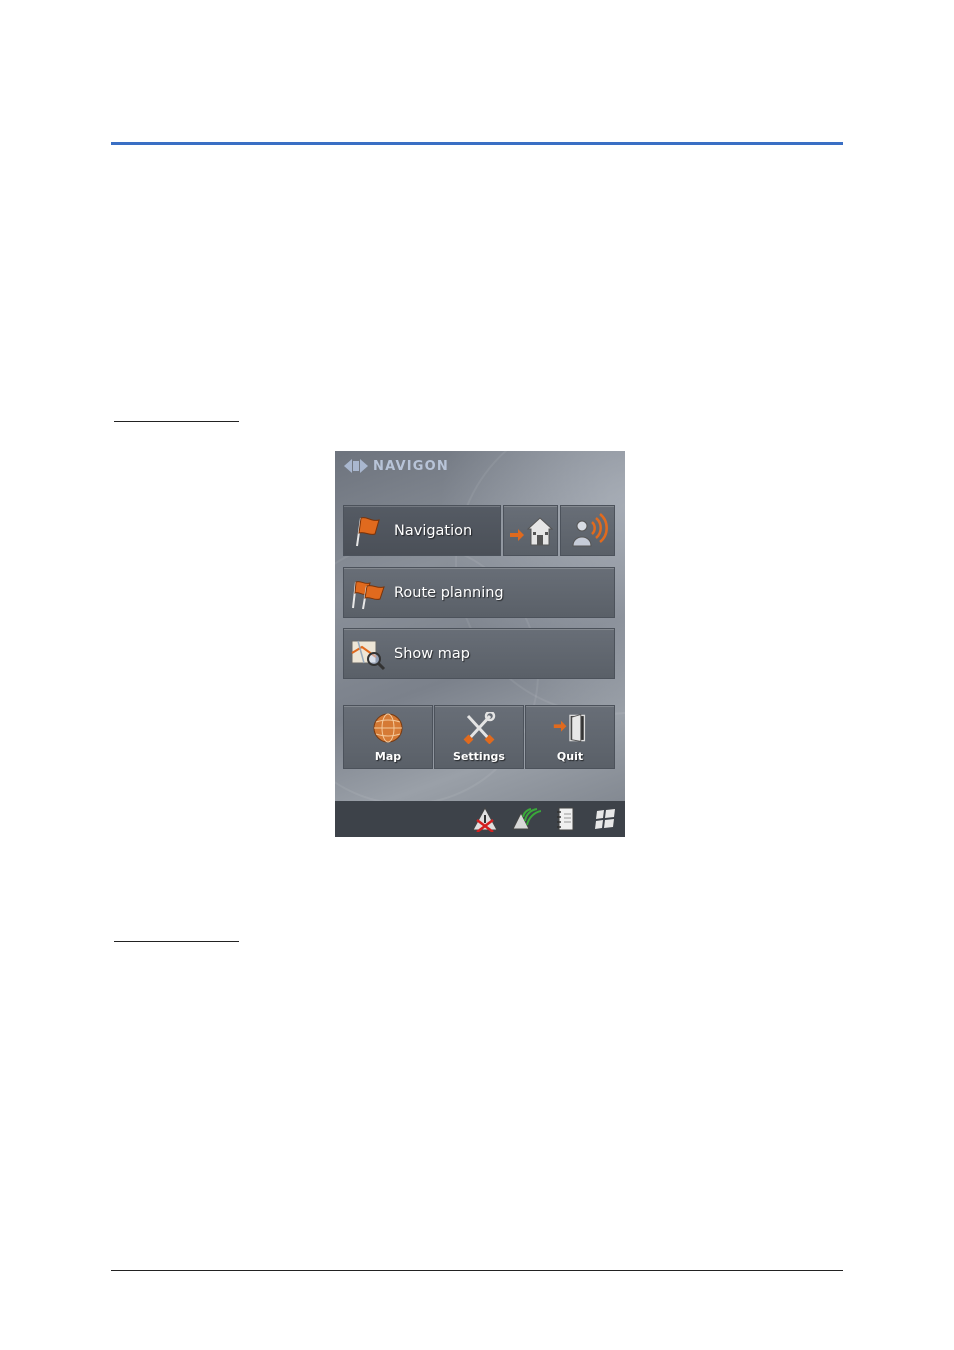  I want to click on route-planning-button: Route planning, so click(479, 592).